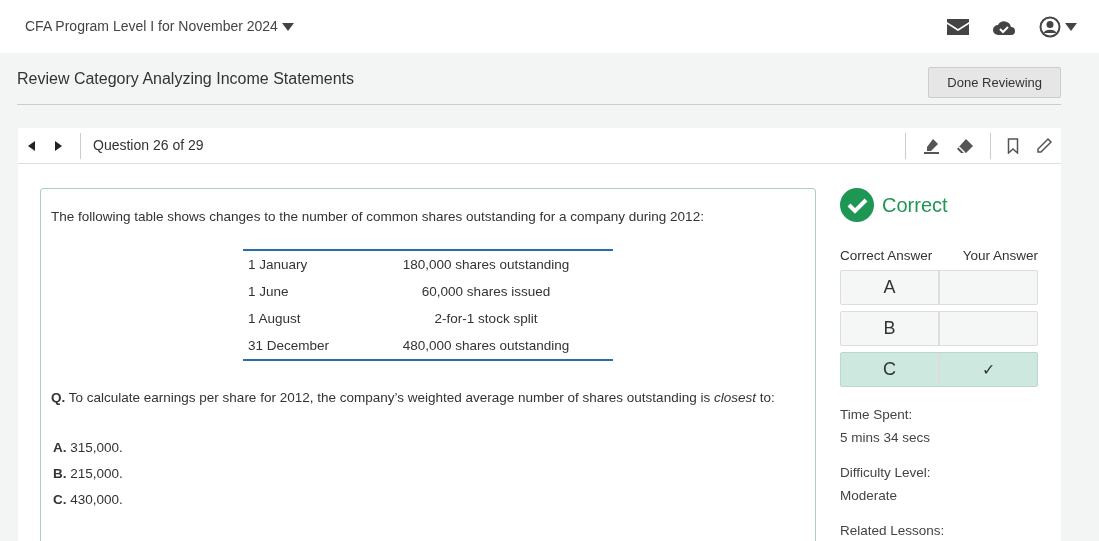 The height and width of the screenshot is (541, 1099). What do you see at coordinates (869, 496) in the screenshot?
I see `detail-value: Moderate` at bounding box center [869, 496].